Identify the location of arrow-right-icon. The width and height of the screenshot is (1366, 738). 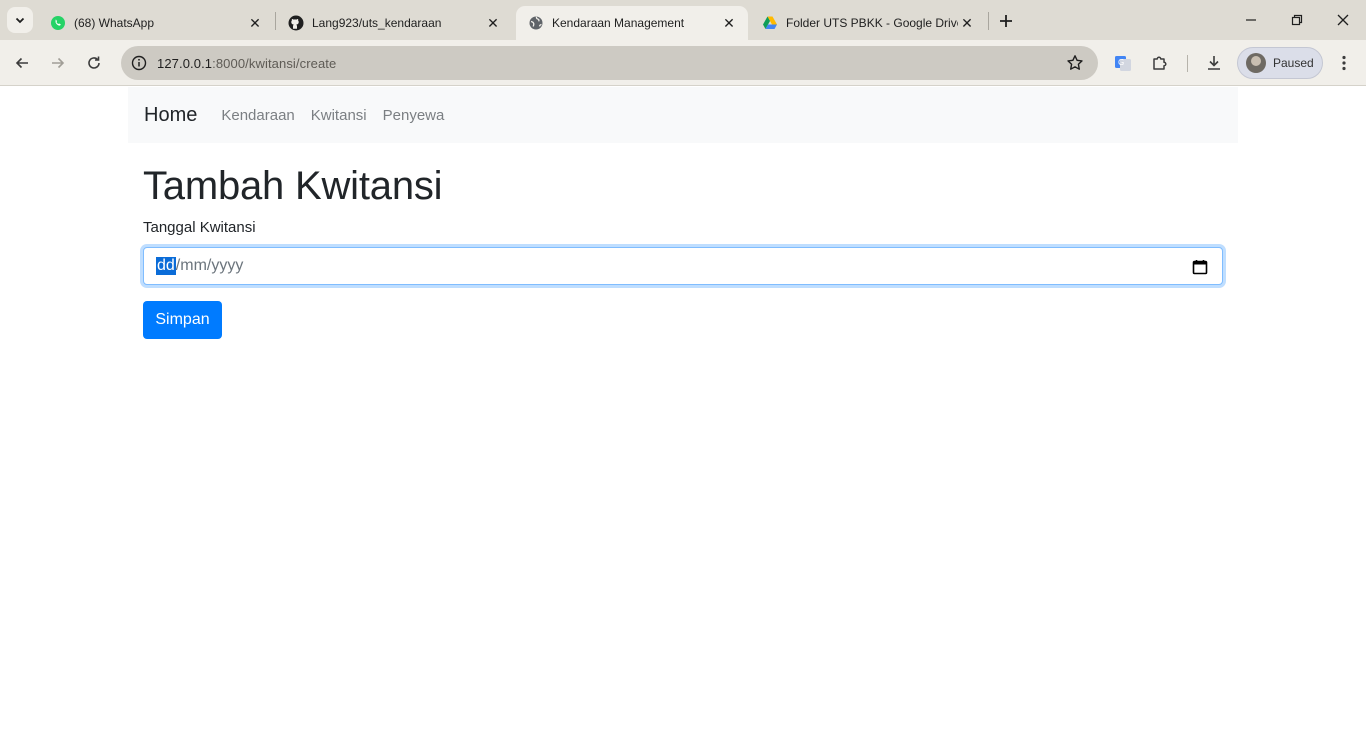
(58, 63).